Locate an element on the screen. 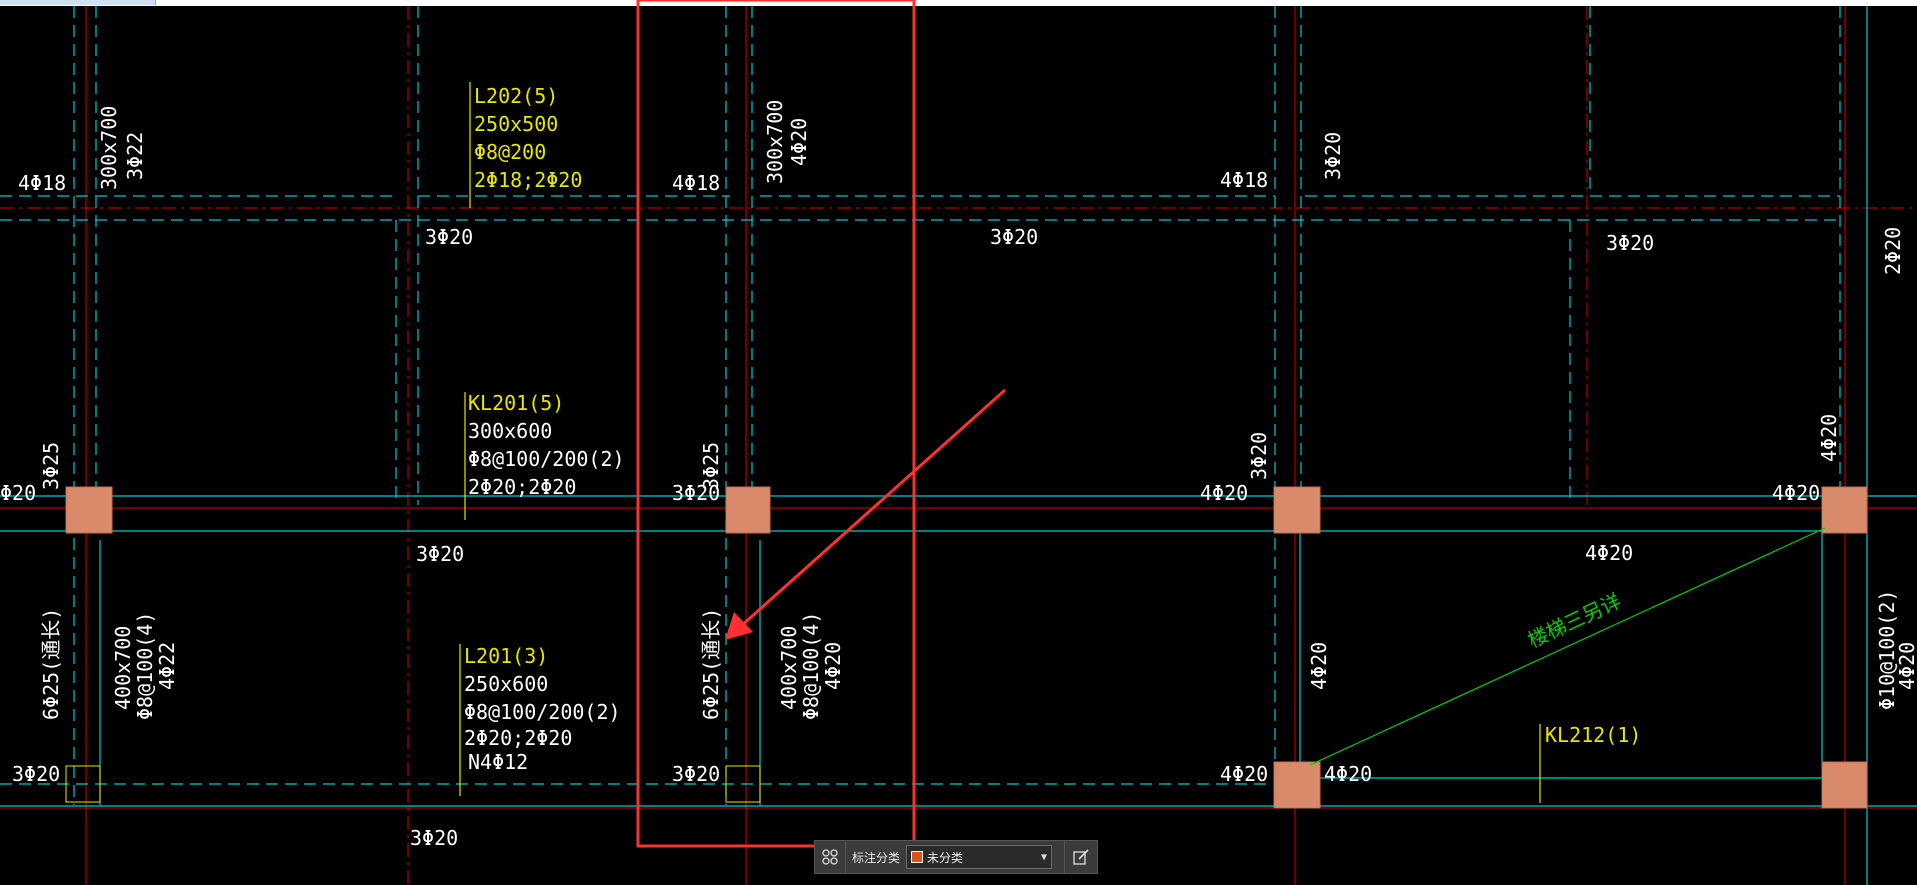 The width and height of the screenshot is (1917, 885). beam-label-l201: L201(3) is located at coordinates (506, 656).